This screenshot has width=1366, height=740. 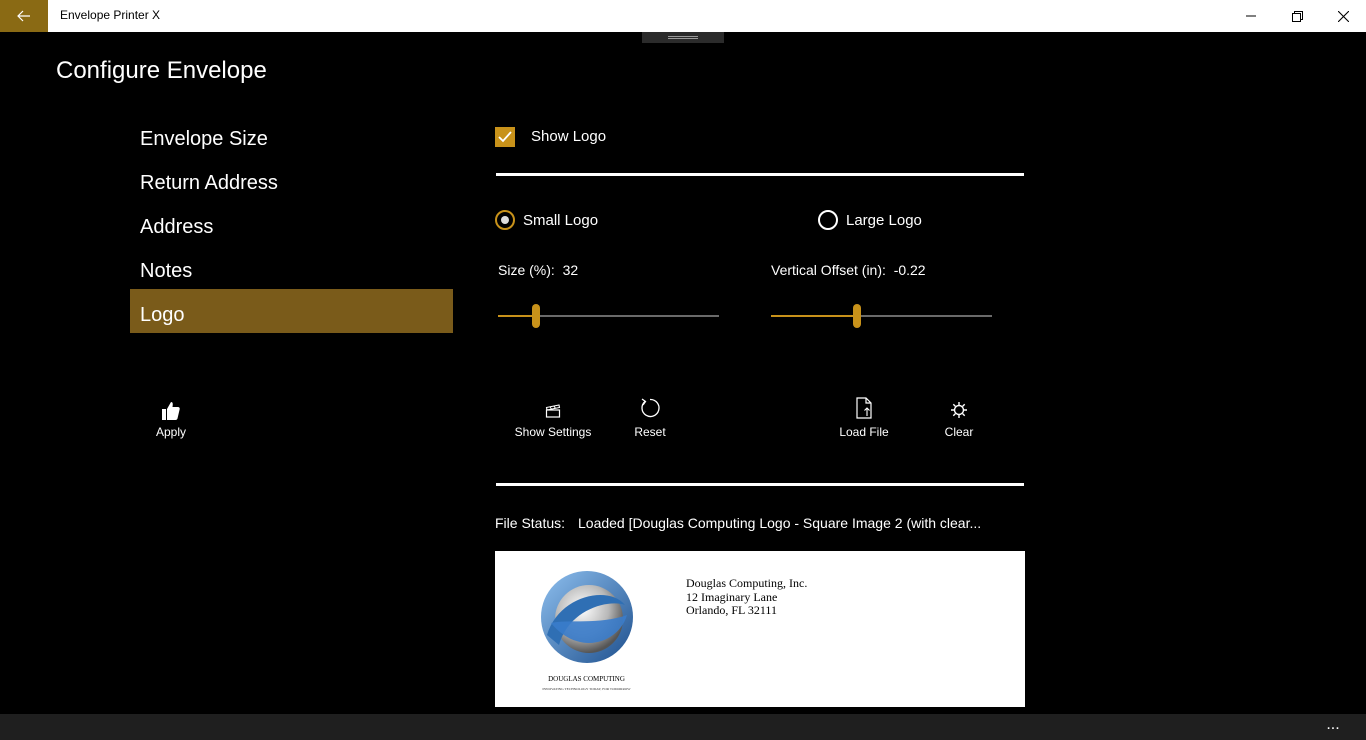 I want to click on offset-slider, so click(x=881, y=316).